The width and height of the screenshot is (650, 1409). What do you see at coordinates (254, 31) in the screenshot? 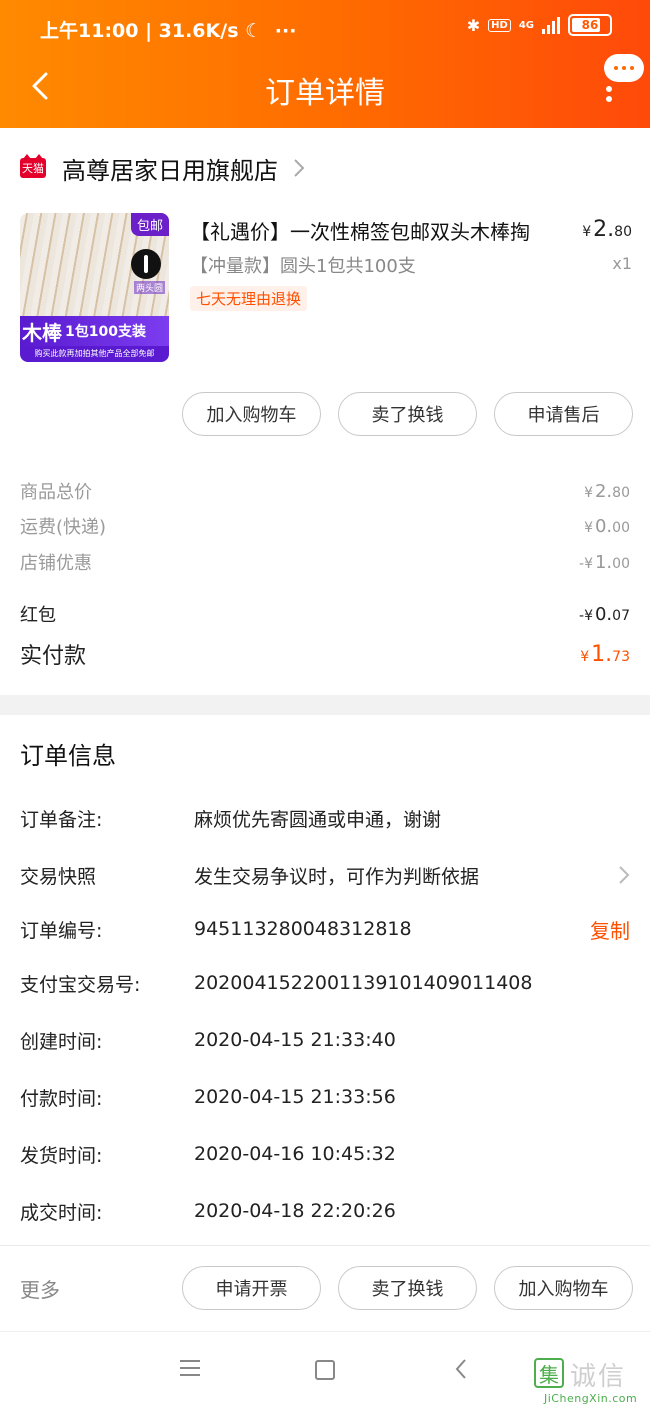
I see `moon-icon: ☾` at bounding box center [254, 31].